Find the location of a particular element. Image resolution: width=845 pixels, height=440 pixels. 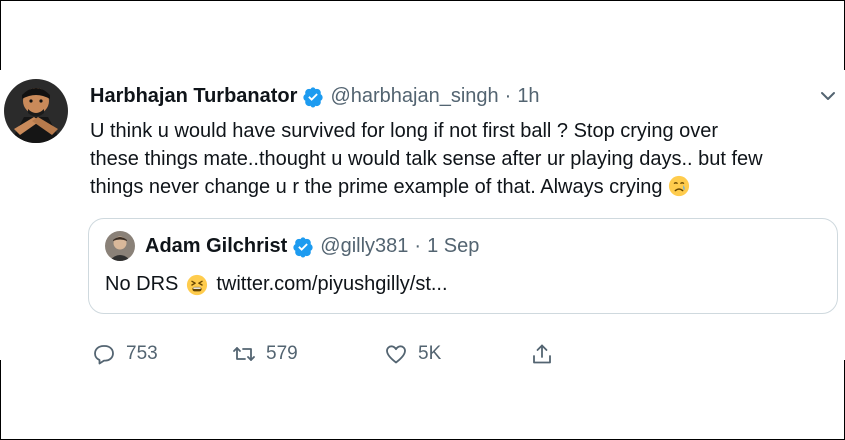

verified-badge-icon is located at coordinates (313, 97).